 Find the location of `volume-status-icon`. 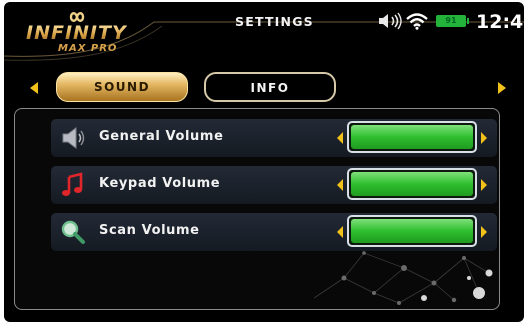

volume-status-icon is located at coordinates (390, 21).